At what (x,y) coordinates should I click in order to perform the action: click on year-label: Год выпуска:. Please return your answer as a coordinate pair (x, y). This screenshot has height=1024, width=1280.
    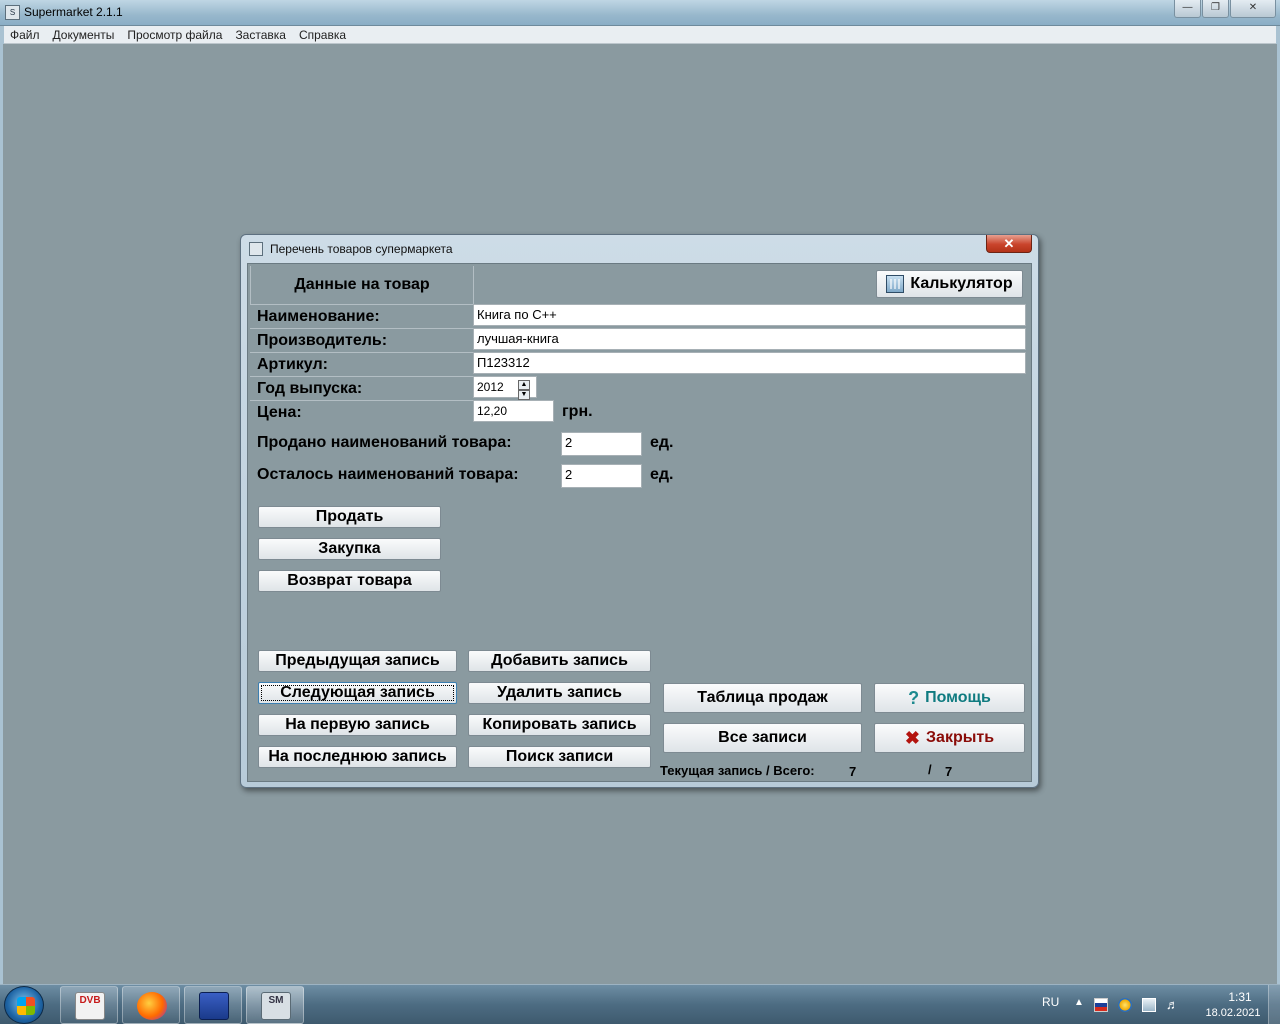
    Looking at the image, I should click on (362, 388).